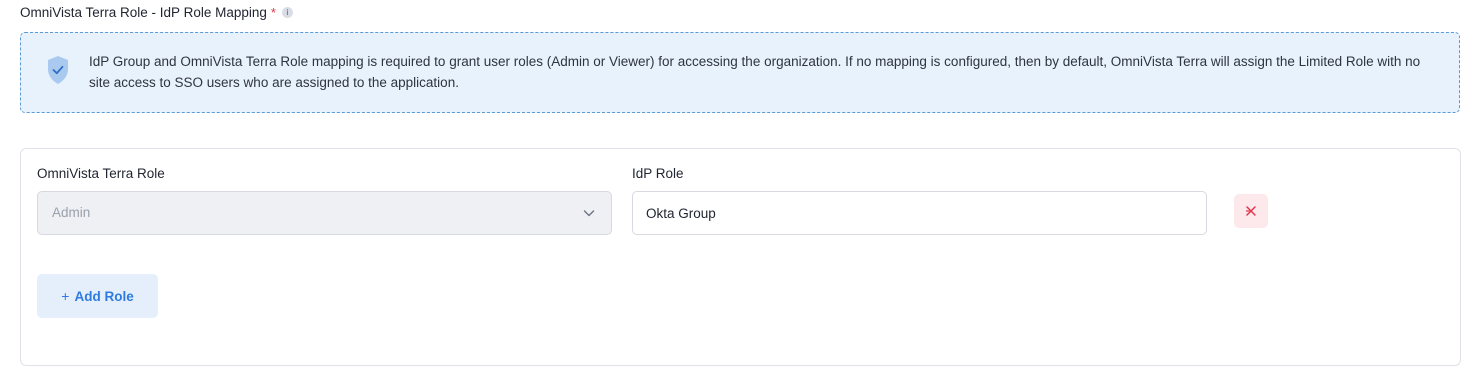 The image size is (1474, 382). Describe the element at coordinates (101, 173) in the screenshot. I see `omnivista-role-label: OmniVista Terra Role` at that location.